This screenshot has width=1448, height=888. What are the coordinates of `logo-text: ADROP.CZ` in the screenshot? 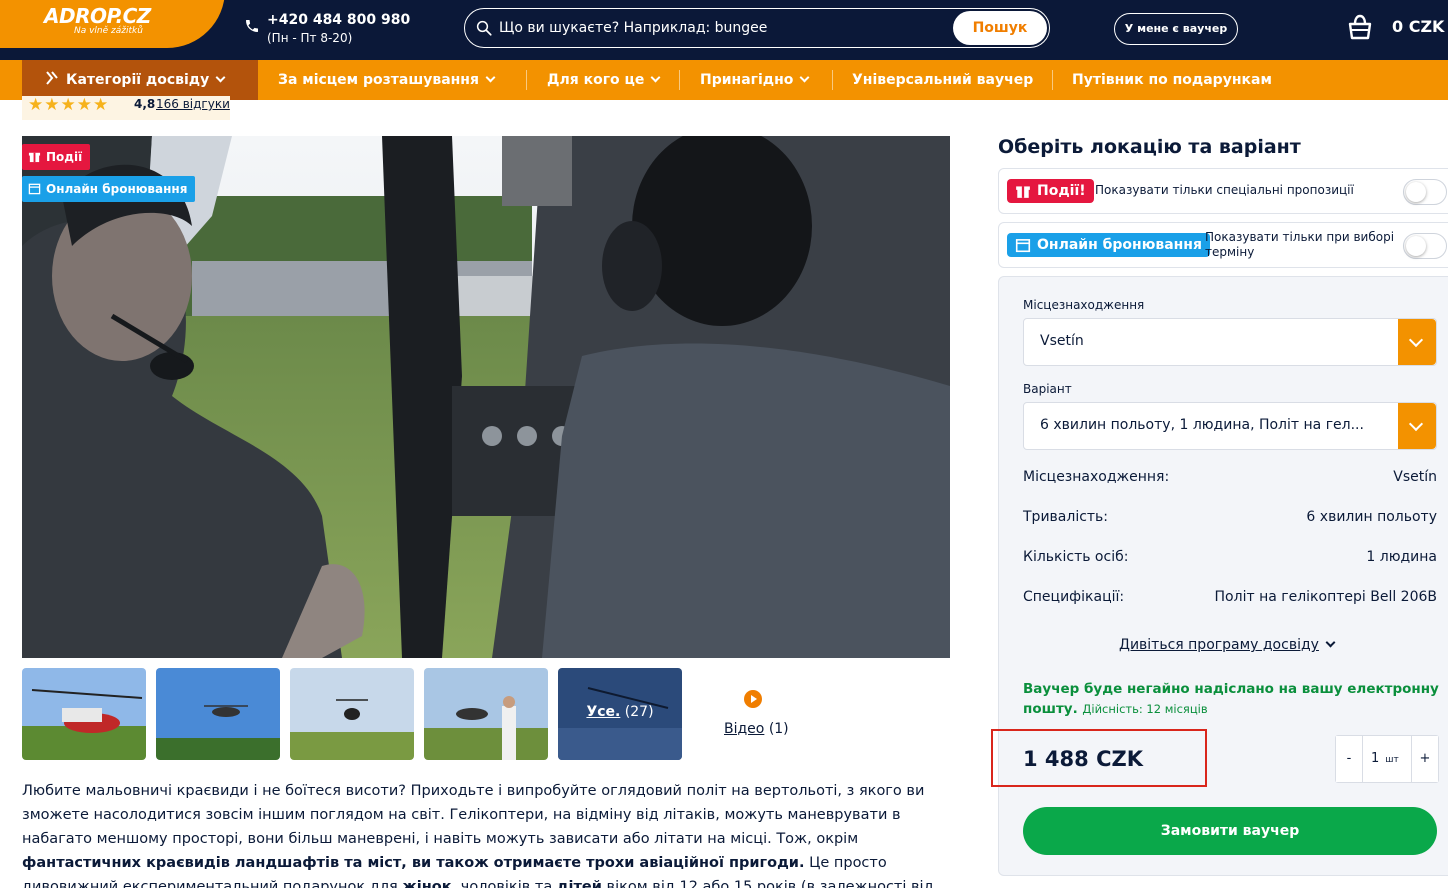 It's located at (97, 16).